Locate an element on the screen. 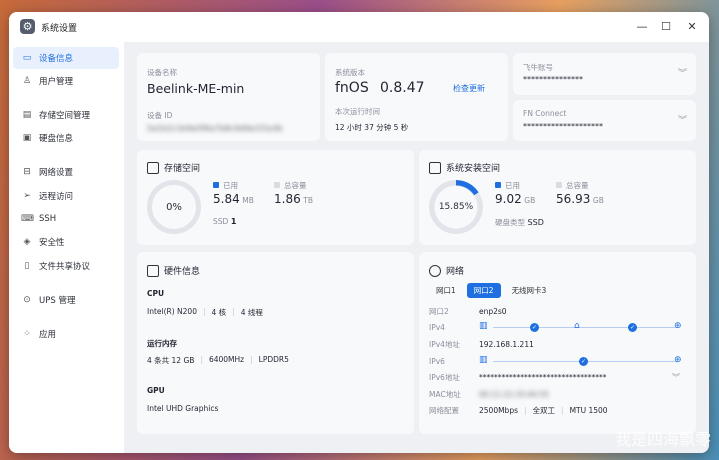 The width and height of the screenshot is (719, 460). sidebar-item-label: 硬盘信息 is located at coordinates (56, 139).